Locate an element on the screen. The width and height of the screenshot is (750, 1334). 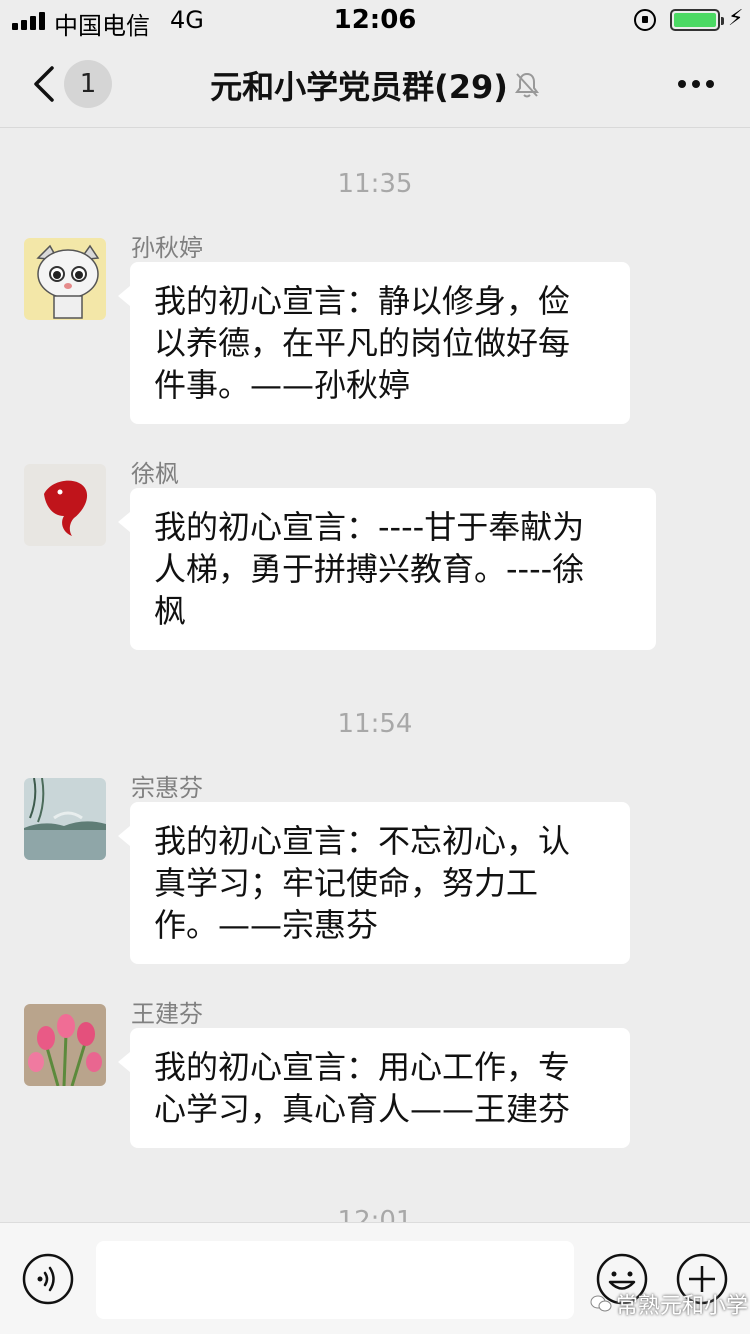
chat-header: 1 元和小学党员群(29) is located at coordinates (375, 84).